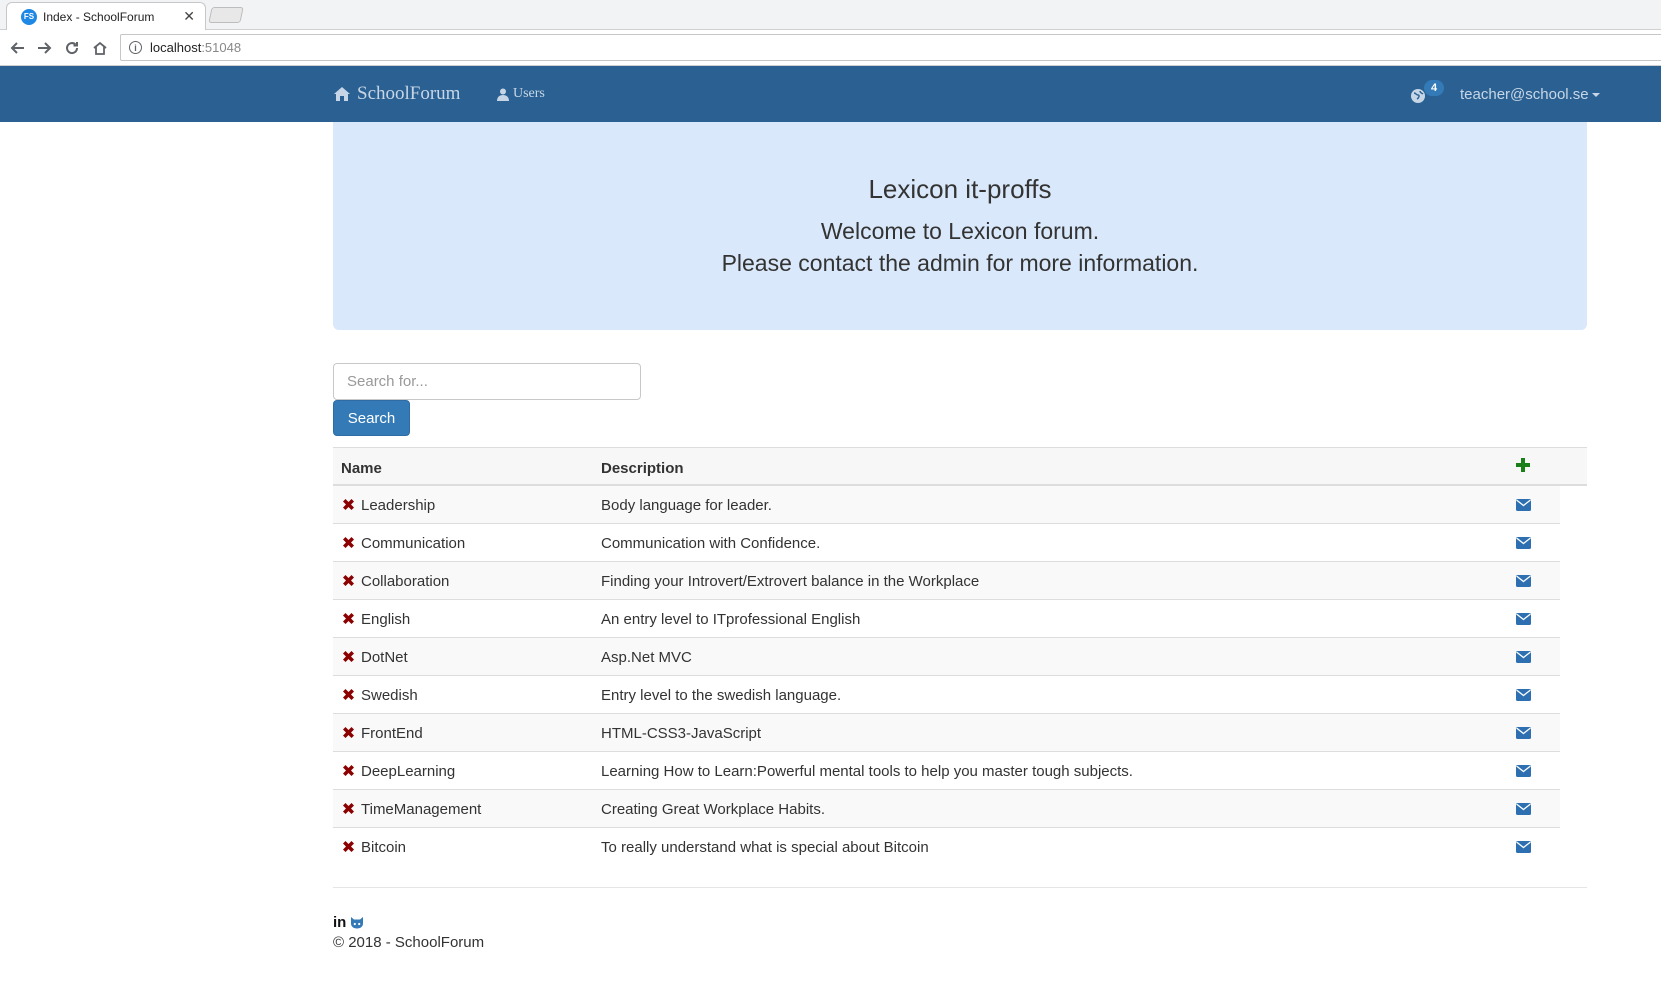 Image resolution: width=1661 pixels, height=1006 pixels. What do you see at coordinates (29, 16) in the screenshot?
I see `favicon-icon: FS` at bounding box center [29, 16].